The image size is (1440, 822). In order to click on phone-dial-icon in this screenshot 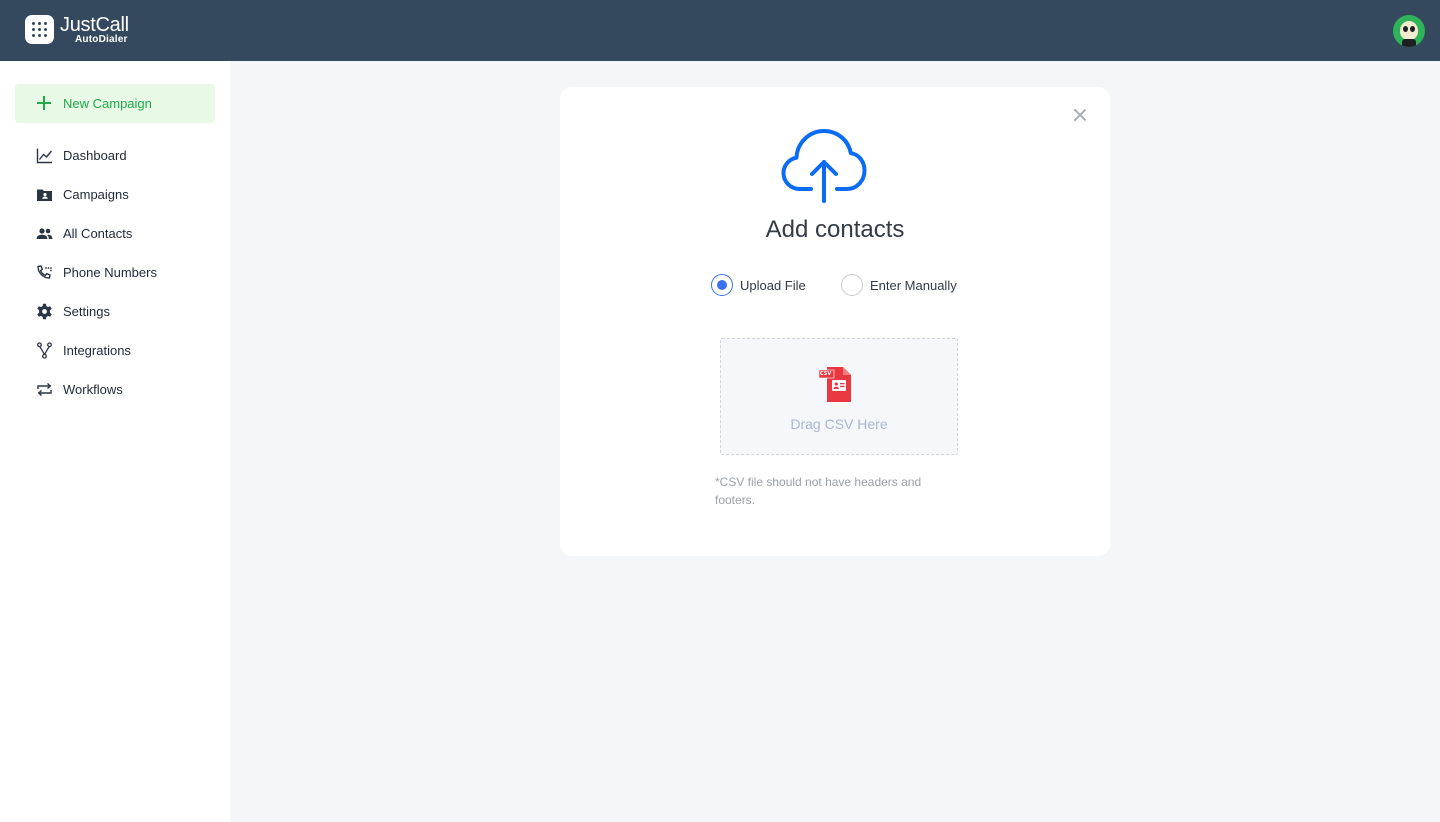, I will do `click(44, 272)`.